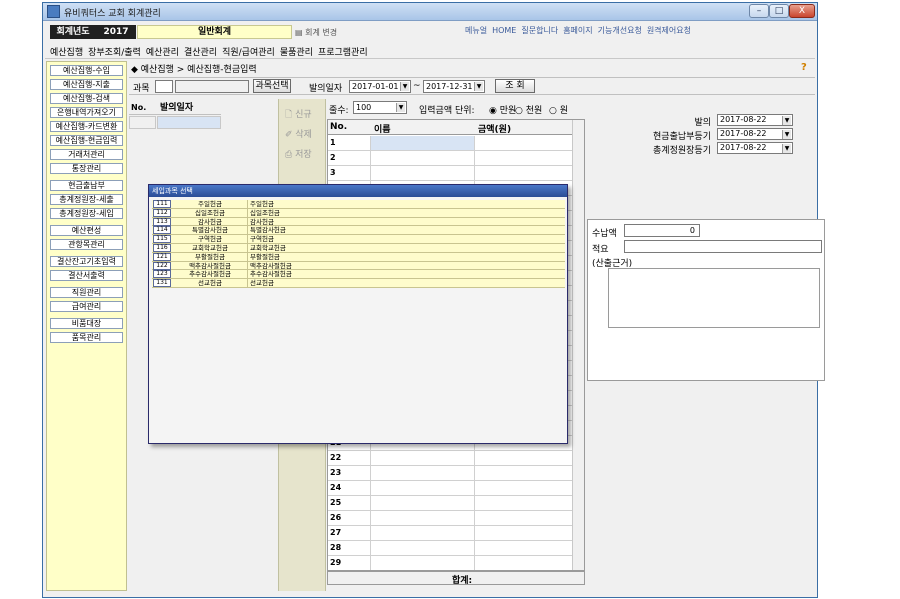 Image resolution: width=900 pixels, height=599 pixels. I want to click on subject-code: 121, so click(162, 256).